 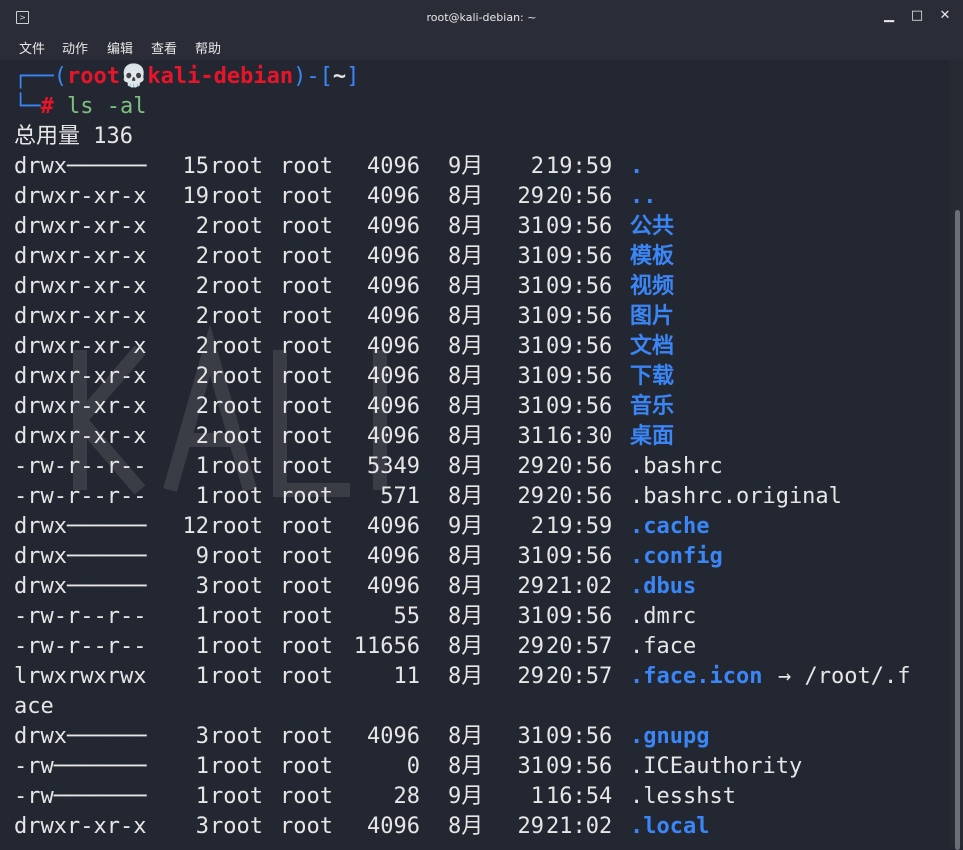 I want to click on cell-name: .gnupg, so click(x=669, y=737).